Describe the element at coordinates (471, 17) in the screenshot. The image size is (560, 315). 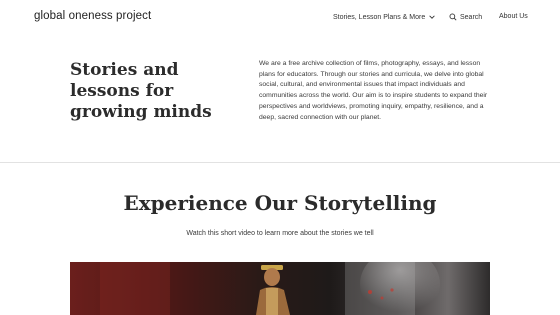
I see `nav-search-label: Search` at that location.